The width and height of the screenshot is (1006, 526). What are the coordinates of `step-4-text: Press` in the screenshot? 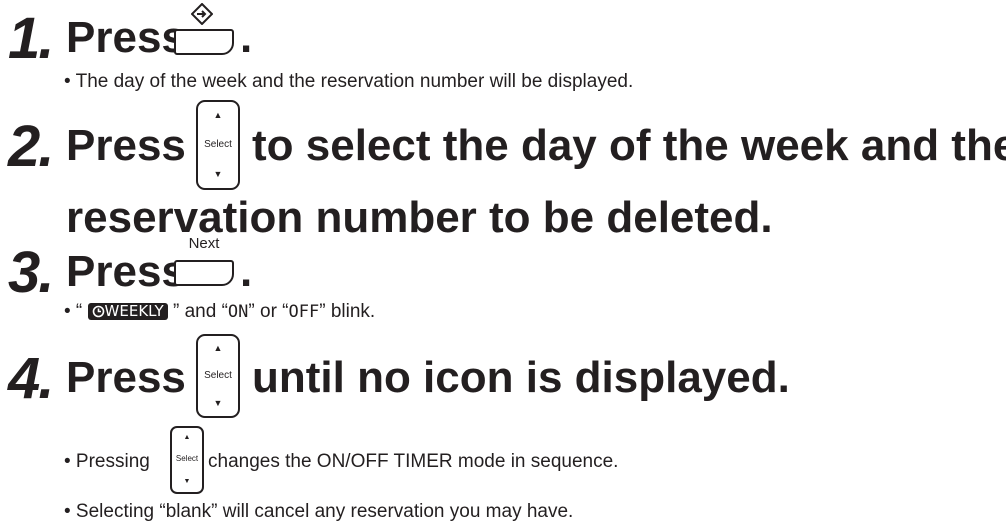 It's located at (126, 377).